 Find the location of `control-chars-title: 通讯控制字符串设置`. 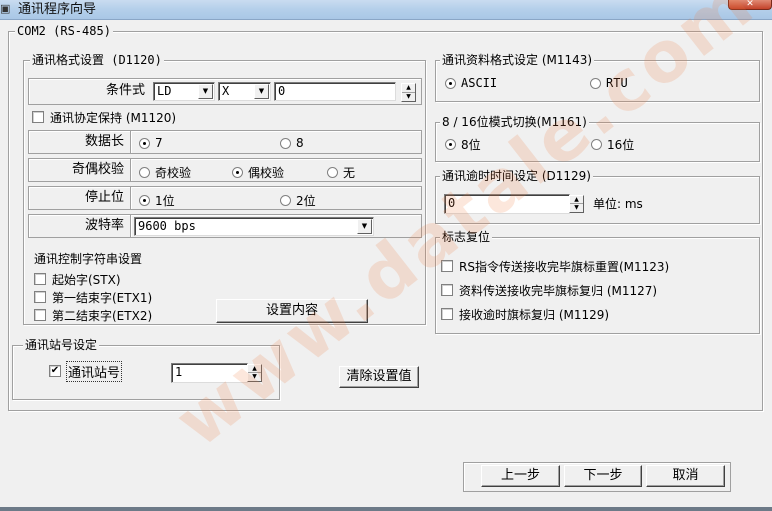

control-chars-title: 通讯控制字符串设置 is located at coordinates (88, 259).